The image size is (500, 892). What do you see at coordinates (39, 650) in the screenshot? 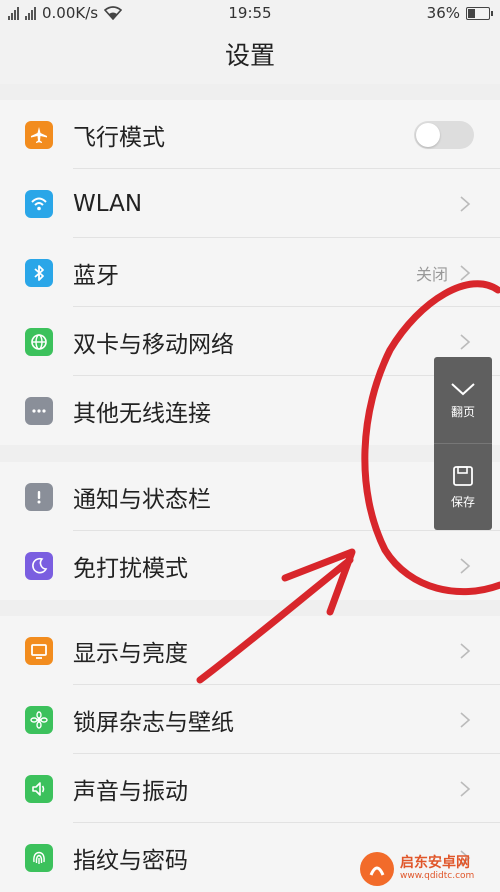
I see `monitor-icon` at bounding box center [39, 650].